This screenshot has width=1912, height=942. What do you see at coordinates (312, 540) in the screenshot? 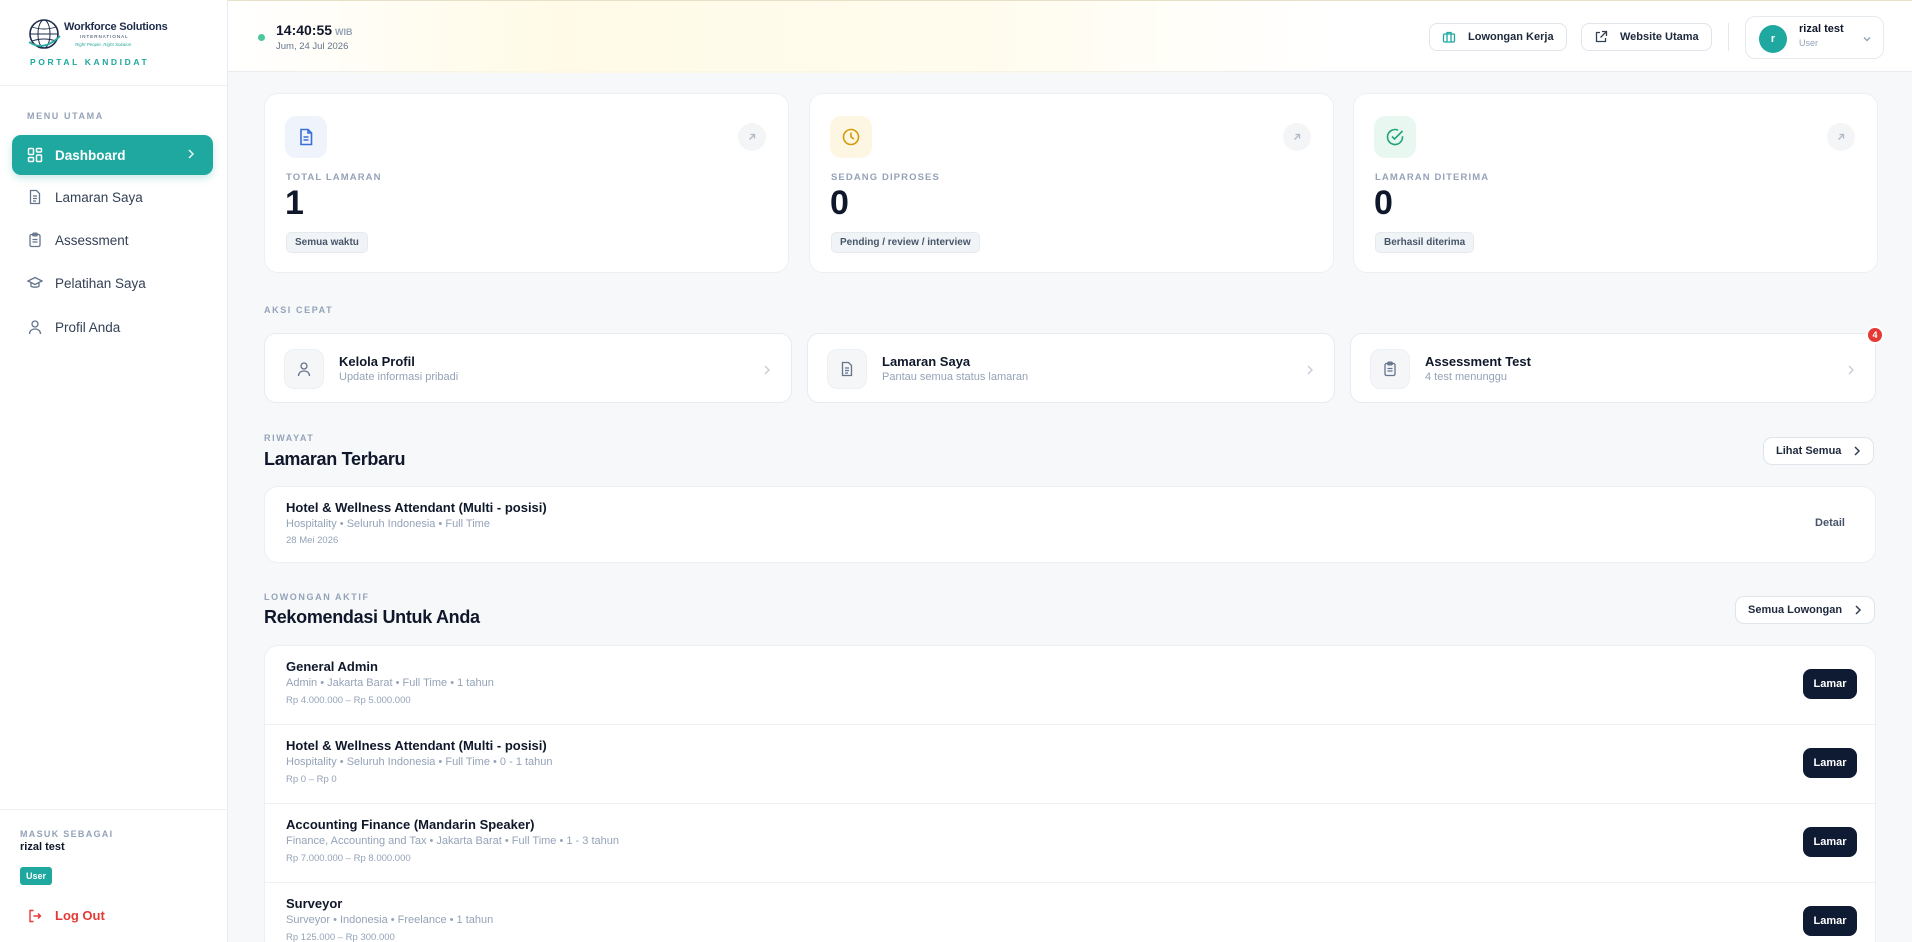
I see `application-date: 28 Mei 2026` at bounding box center [312, 540].